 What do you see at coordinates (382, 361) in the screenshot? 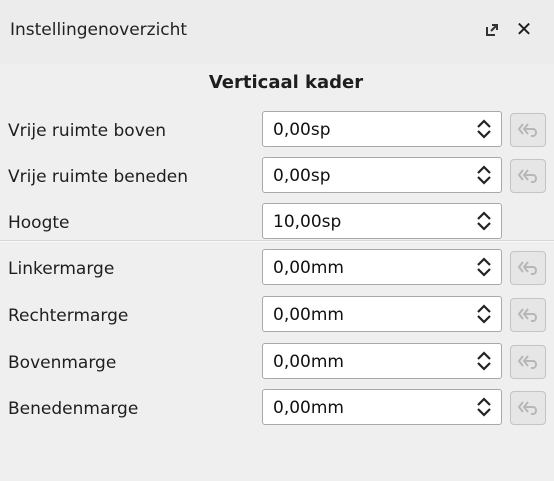
I see `spinbox-bovenmarge: 0,00mm` at bounding box center [382, 361].